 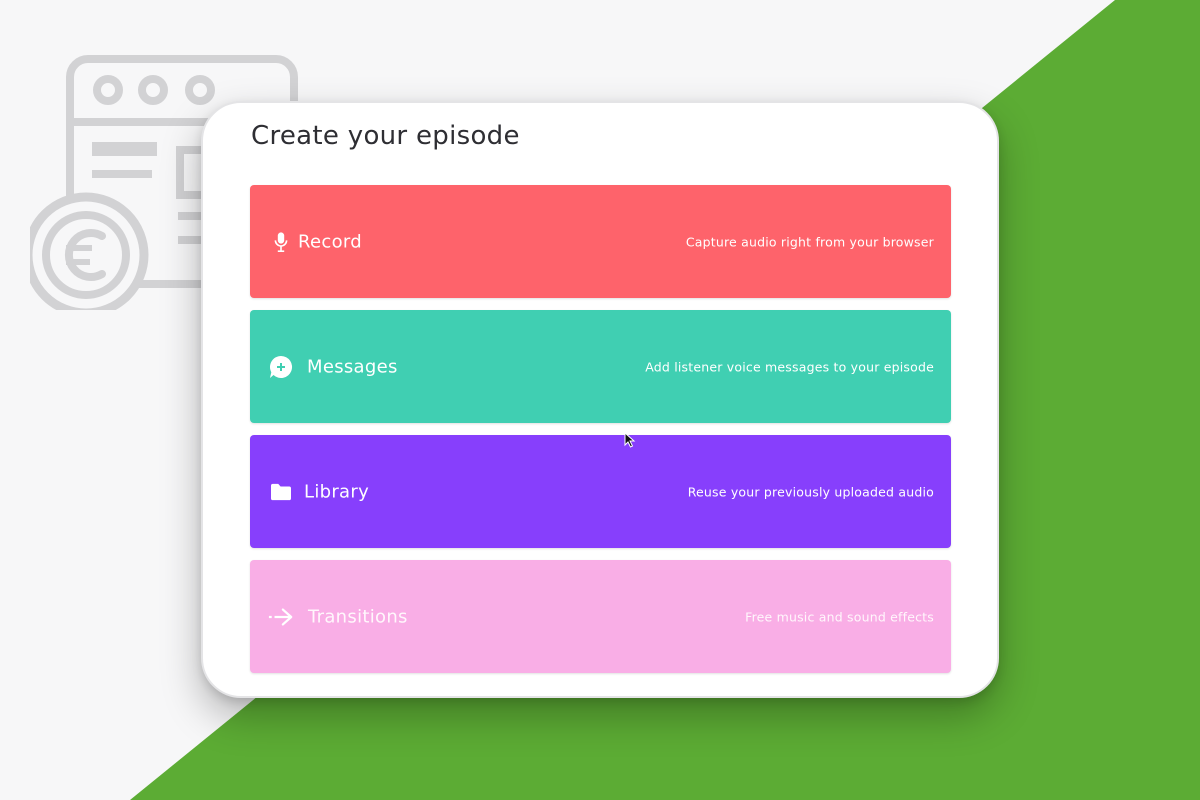 I want to click on library-option-label: Library, so click(x=337, y=491).